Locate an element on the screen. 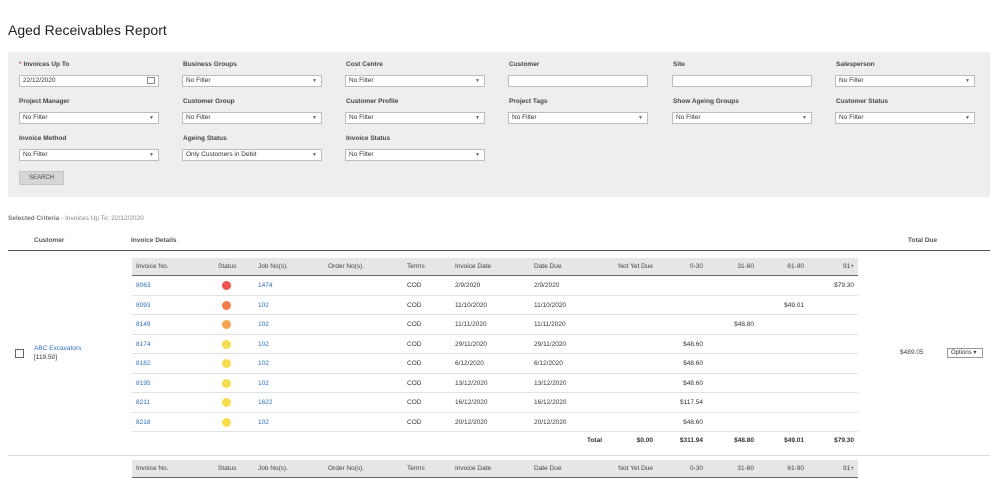  cell-d91: $79.30 is located at coordinates (844, 285).